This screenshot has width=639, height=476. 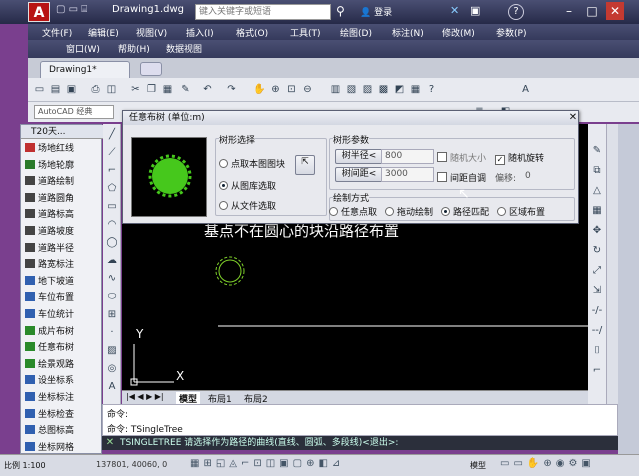 What do you see at coordinates (408, 32) in the screenshot?
I see `menu-dimension: 标注(N)` at bounding box center [408, 32].